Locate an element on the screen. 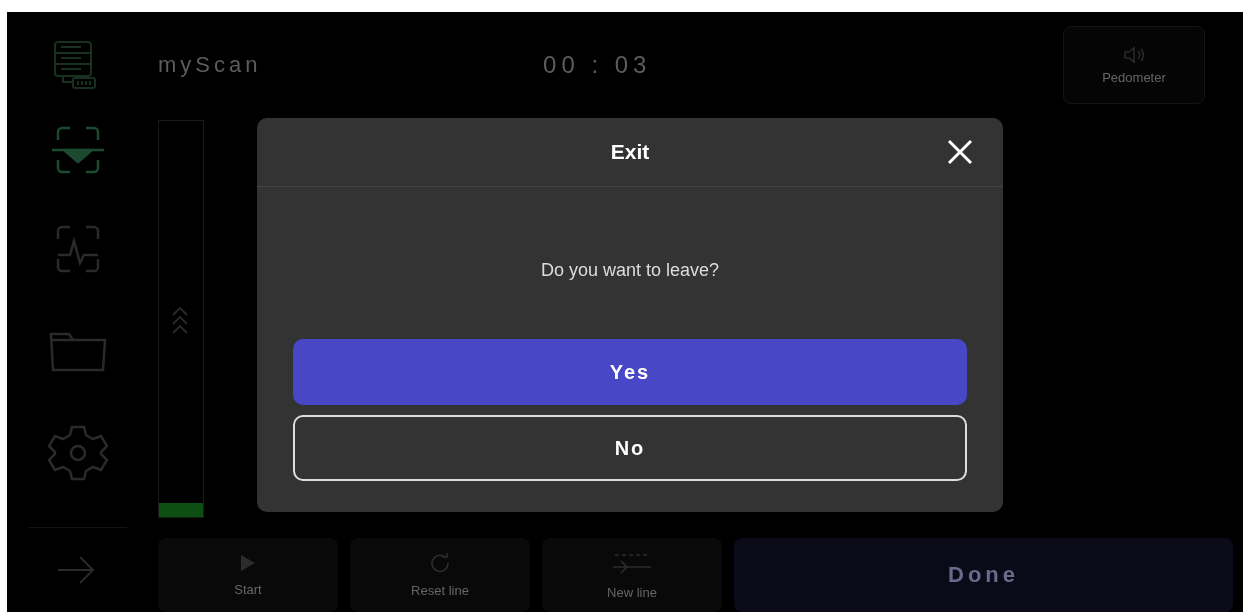 This screenshot has width=1250, height=612. cancel-button: No is located at coordinates (630, 448).